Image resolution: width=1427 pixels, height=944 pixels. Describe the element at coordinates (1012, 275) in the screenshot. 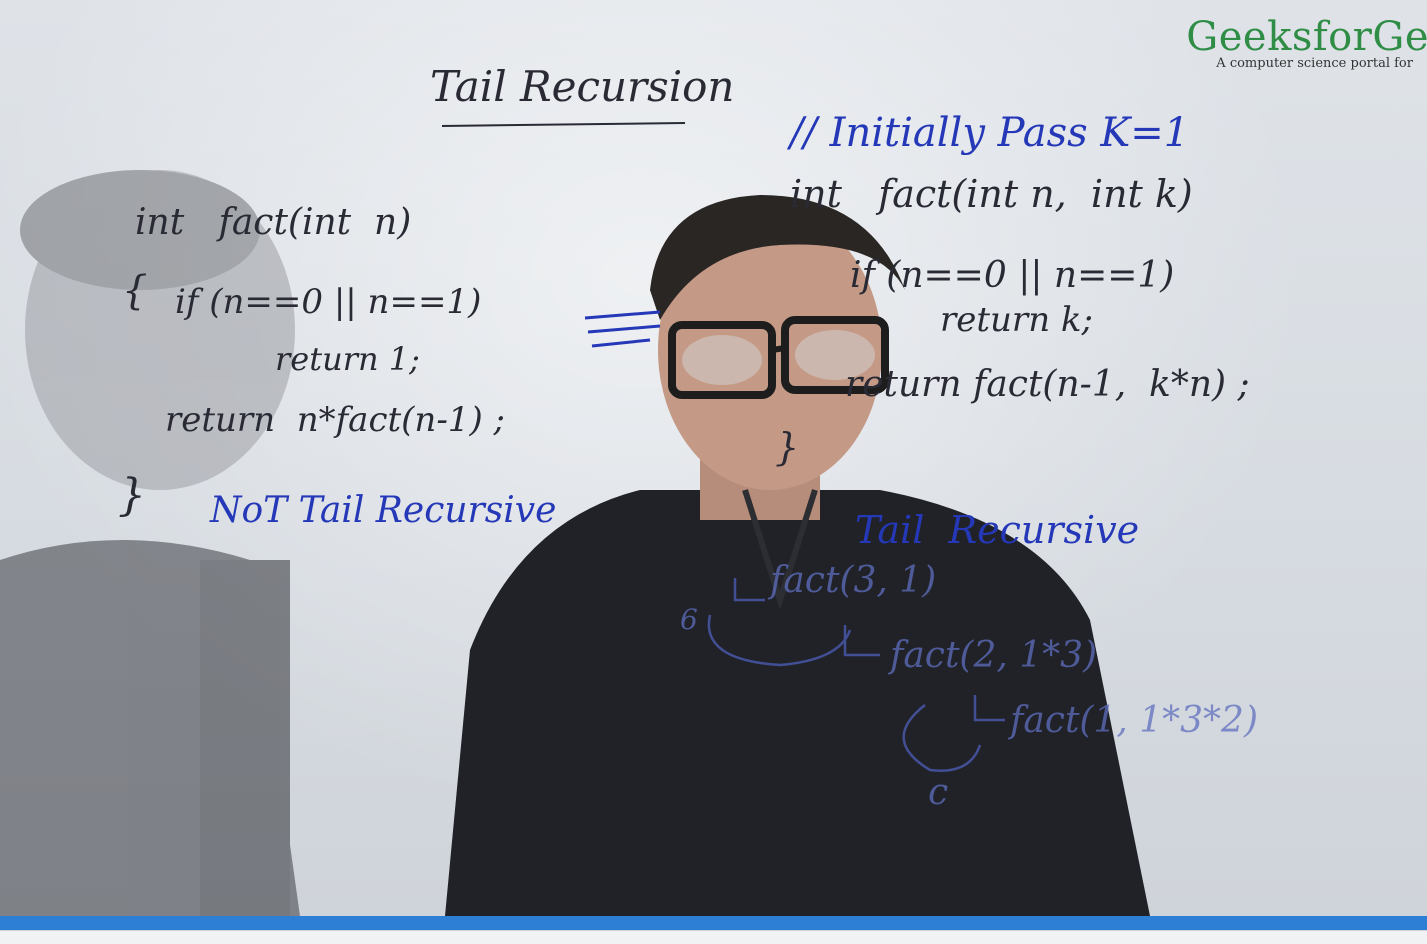

I see `right-code-line-2: if (n==0 || n==1)` at that location.